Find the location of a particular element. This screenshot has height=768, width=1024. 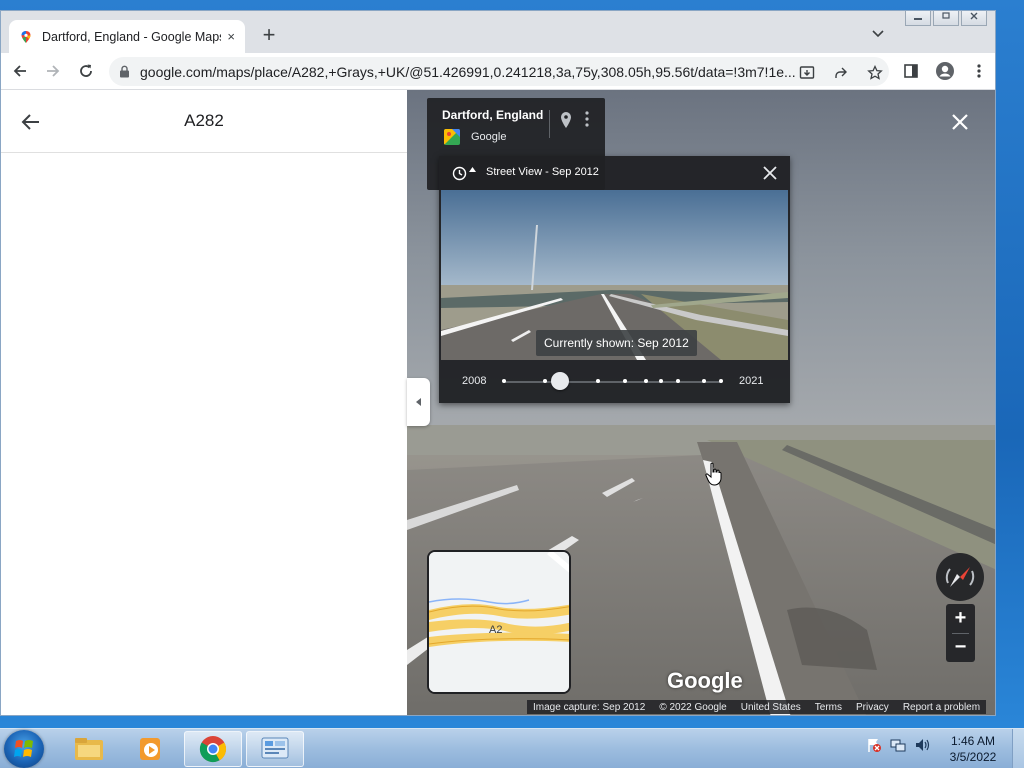

google-logo-icon is located at coordinates (452, 137).